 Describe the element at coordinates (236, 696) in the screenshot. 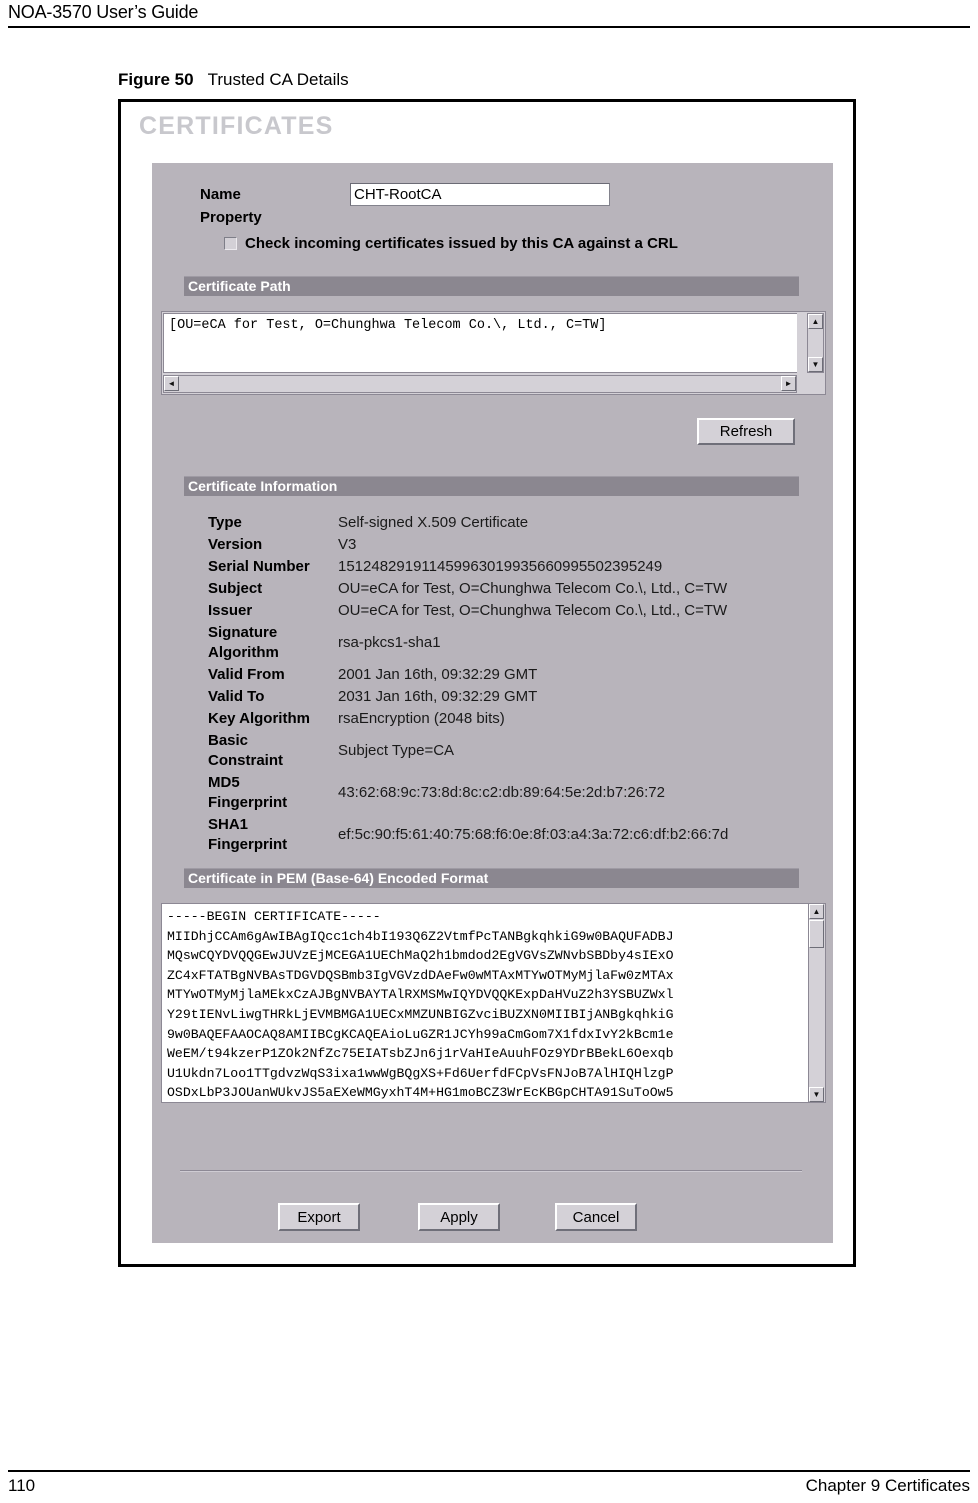

I see `certificate-info-key: Valid To` at that location.